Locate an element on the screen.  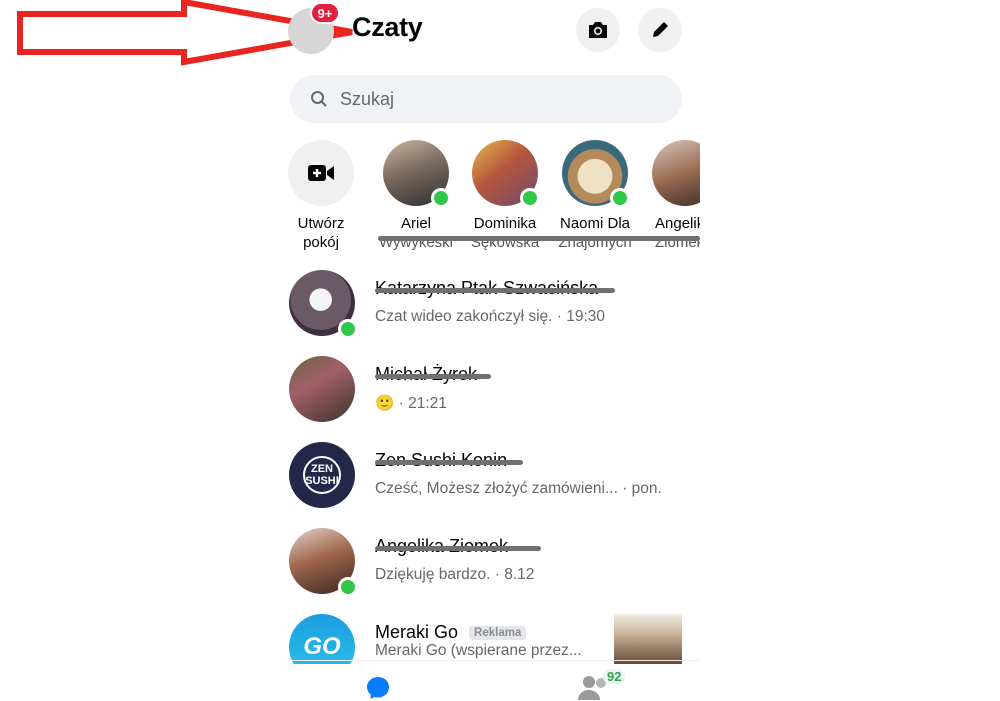
chat-last-message: Czat wideo zakończył się. · 19:30 is located at coordinates (490, 316).